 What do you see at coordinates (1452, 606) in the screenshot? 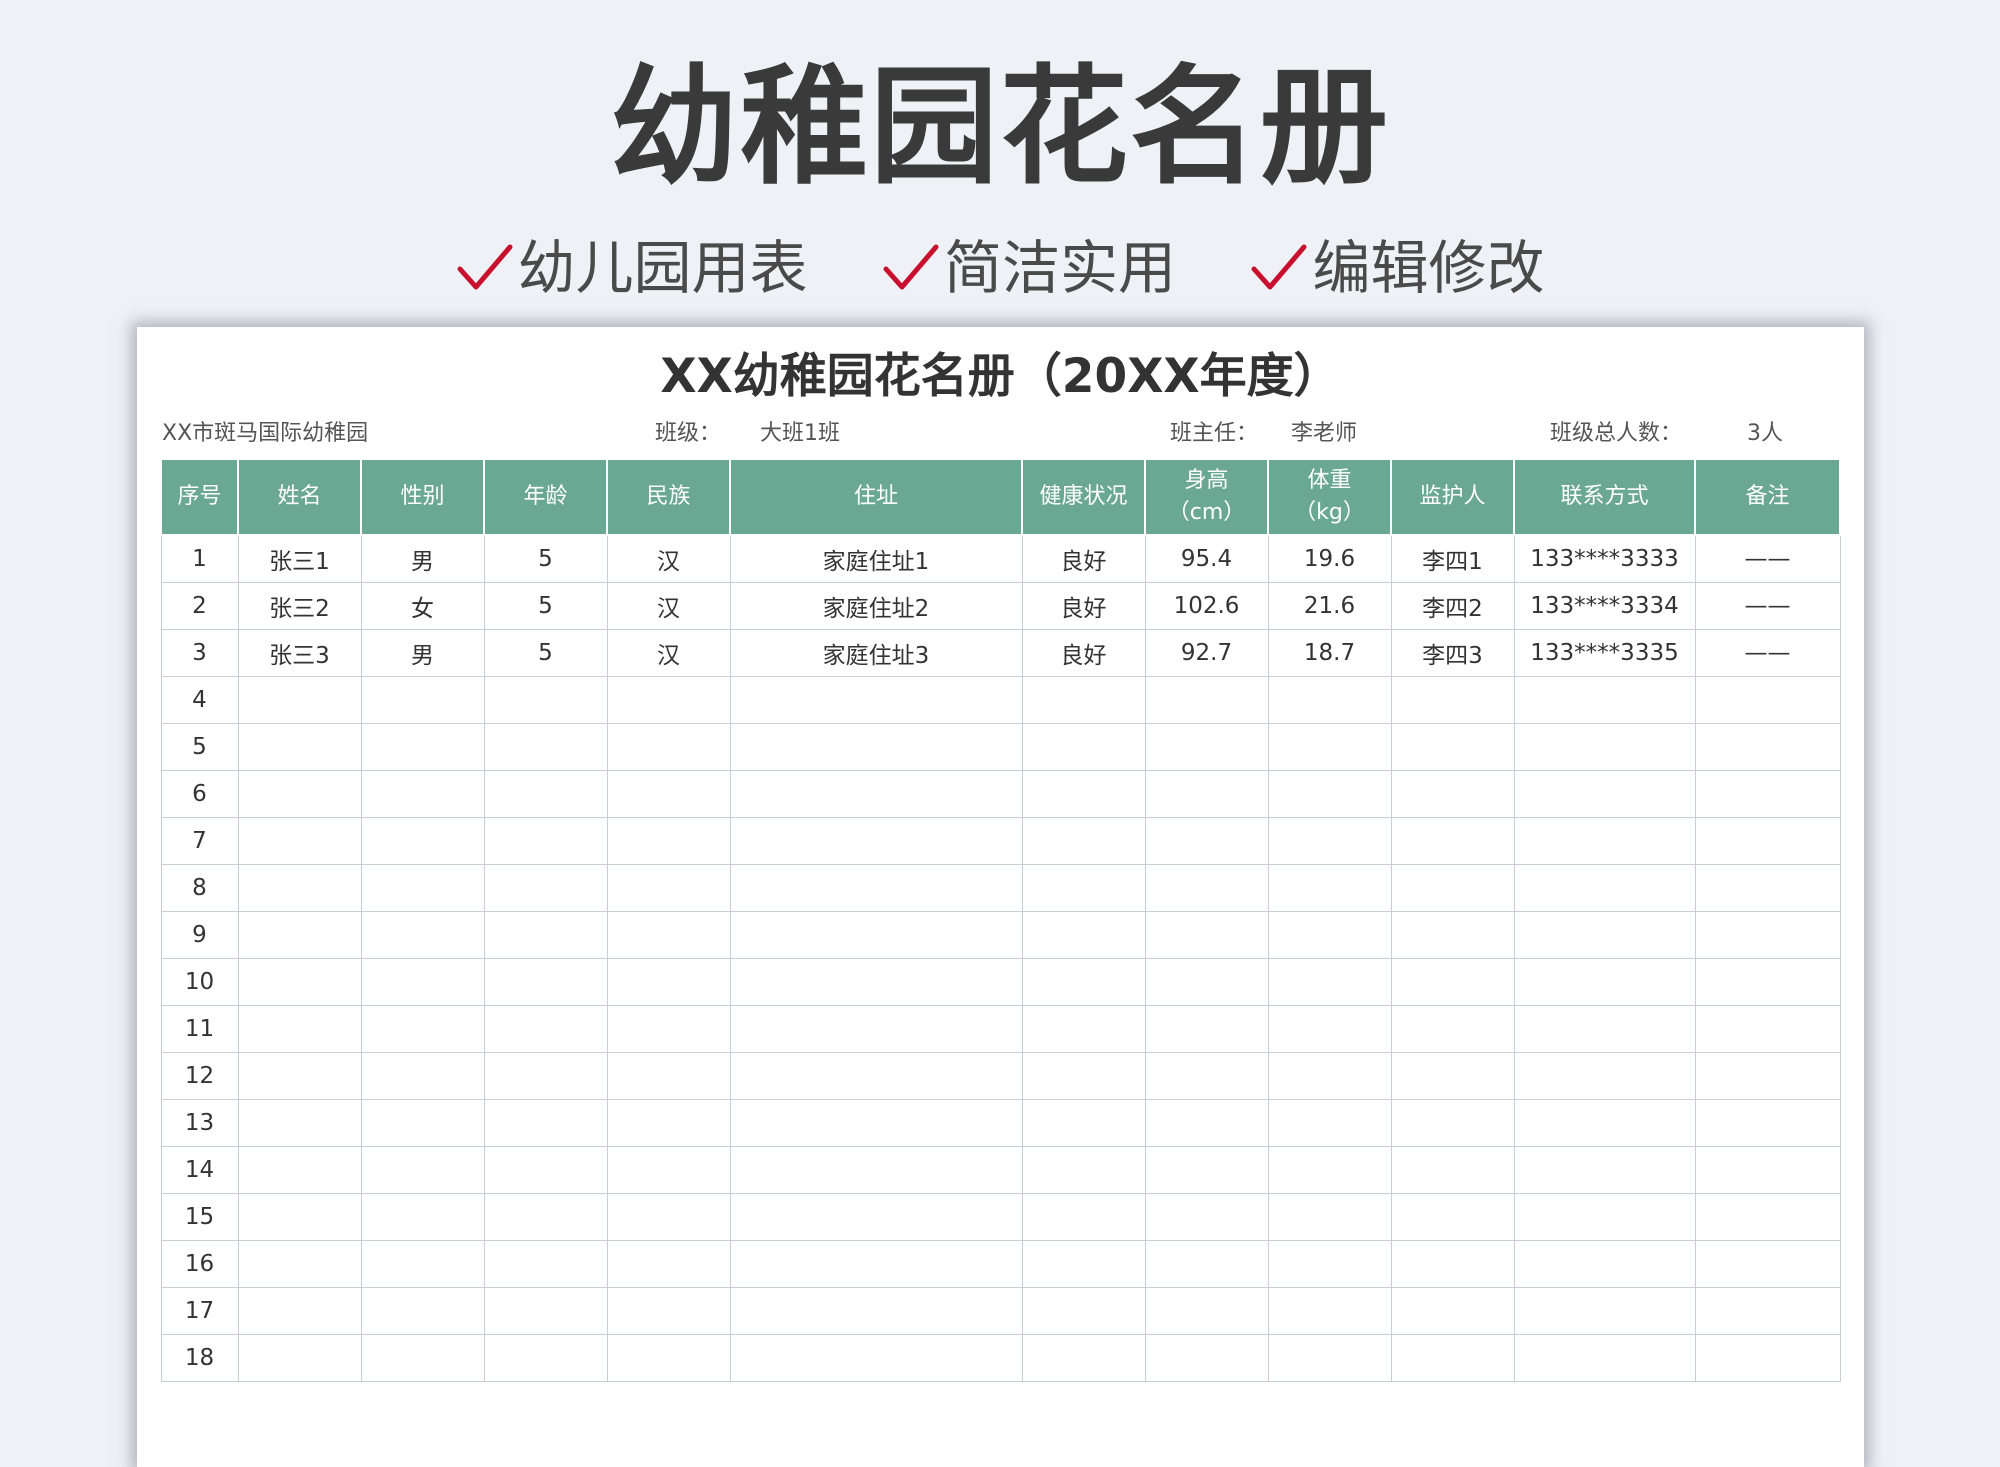
I see `cell-guardian: 李四2` at bounding box center [1452, 606].